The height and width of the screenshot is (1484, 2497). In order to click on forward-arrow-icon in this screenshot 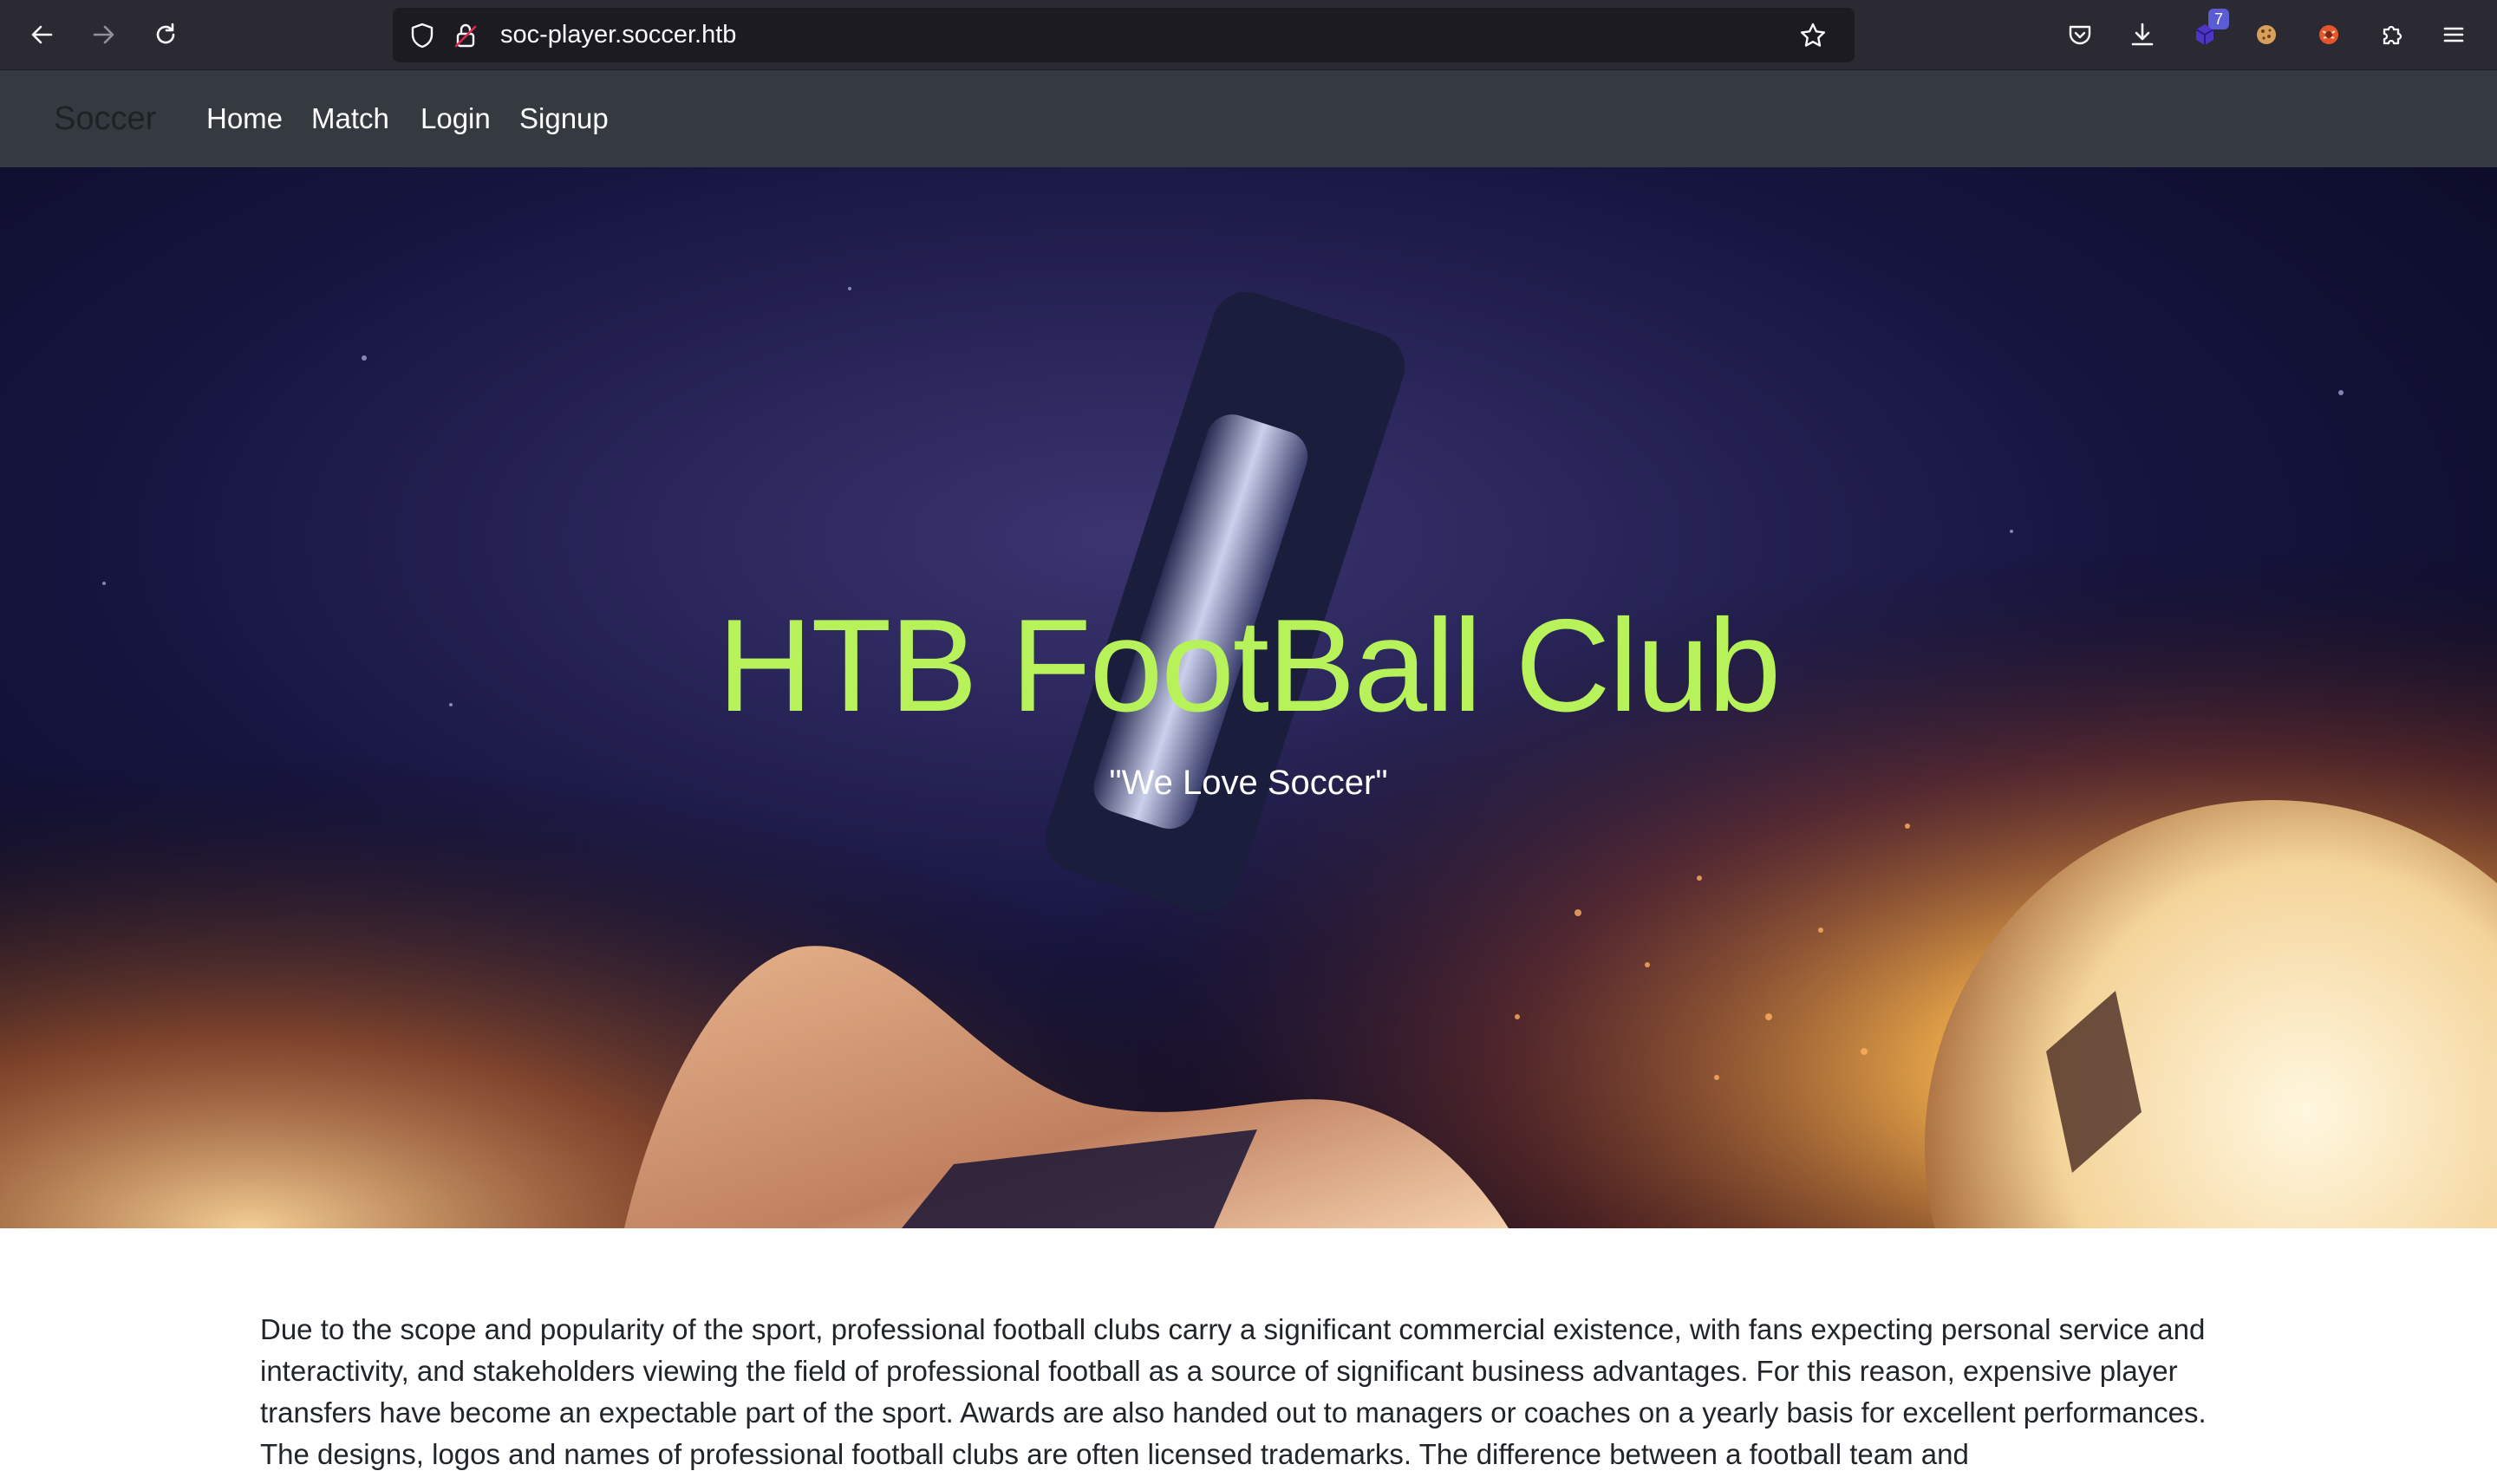, I will do `click(103, 34)`.